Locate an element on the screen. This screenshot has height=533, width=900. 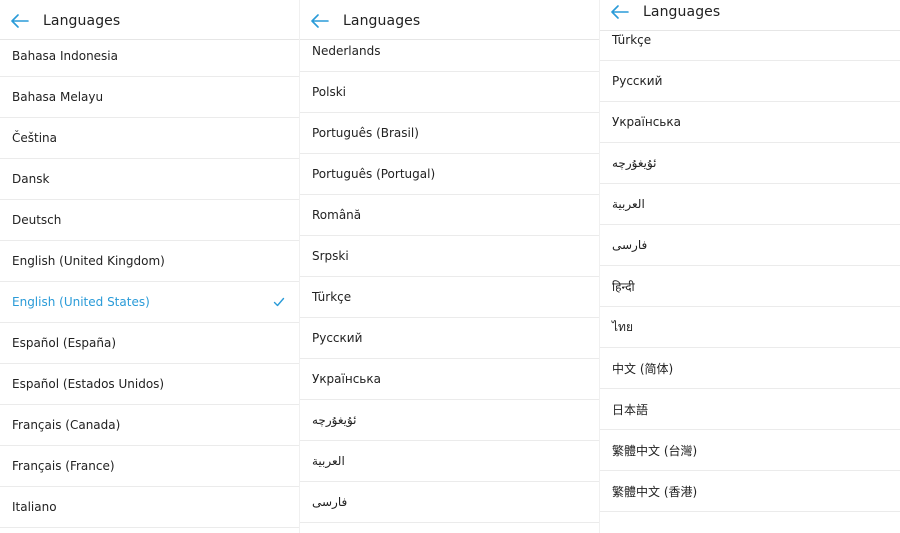
language-option: Deutsch is located at coordinates (149, 220).